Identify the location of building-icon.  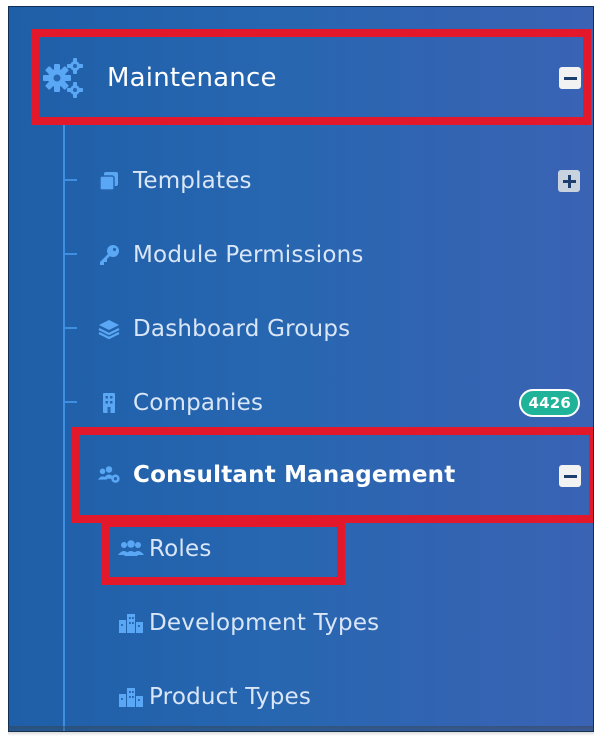
(109, 403).